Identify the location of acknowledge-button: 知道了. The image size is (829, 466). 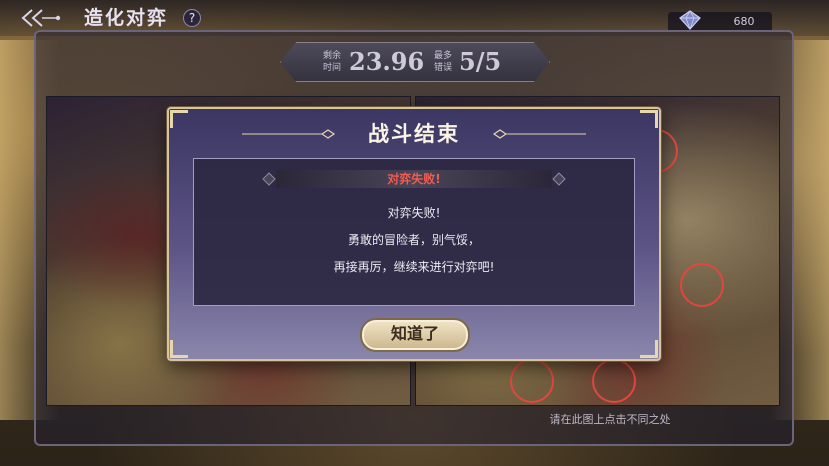
(415, 335).